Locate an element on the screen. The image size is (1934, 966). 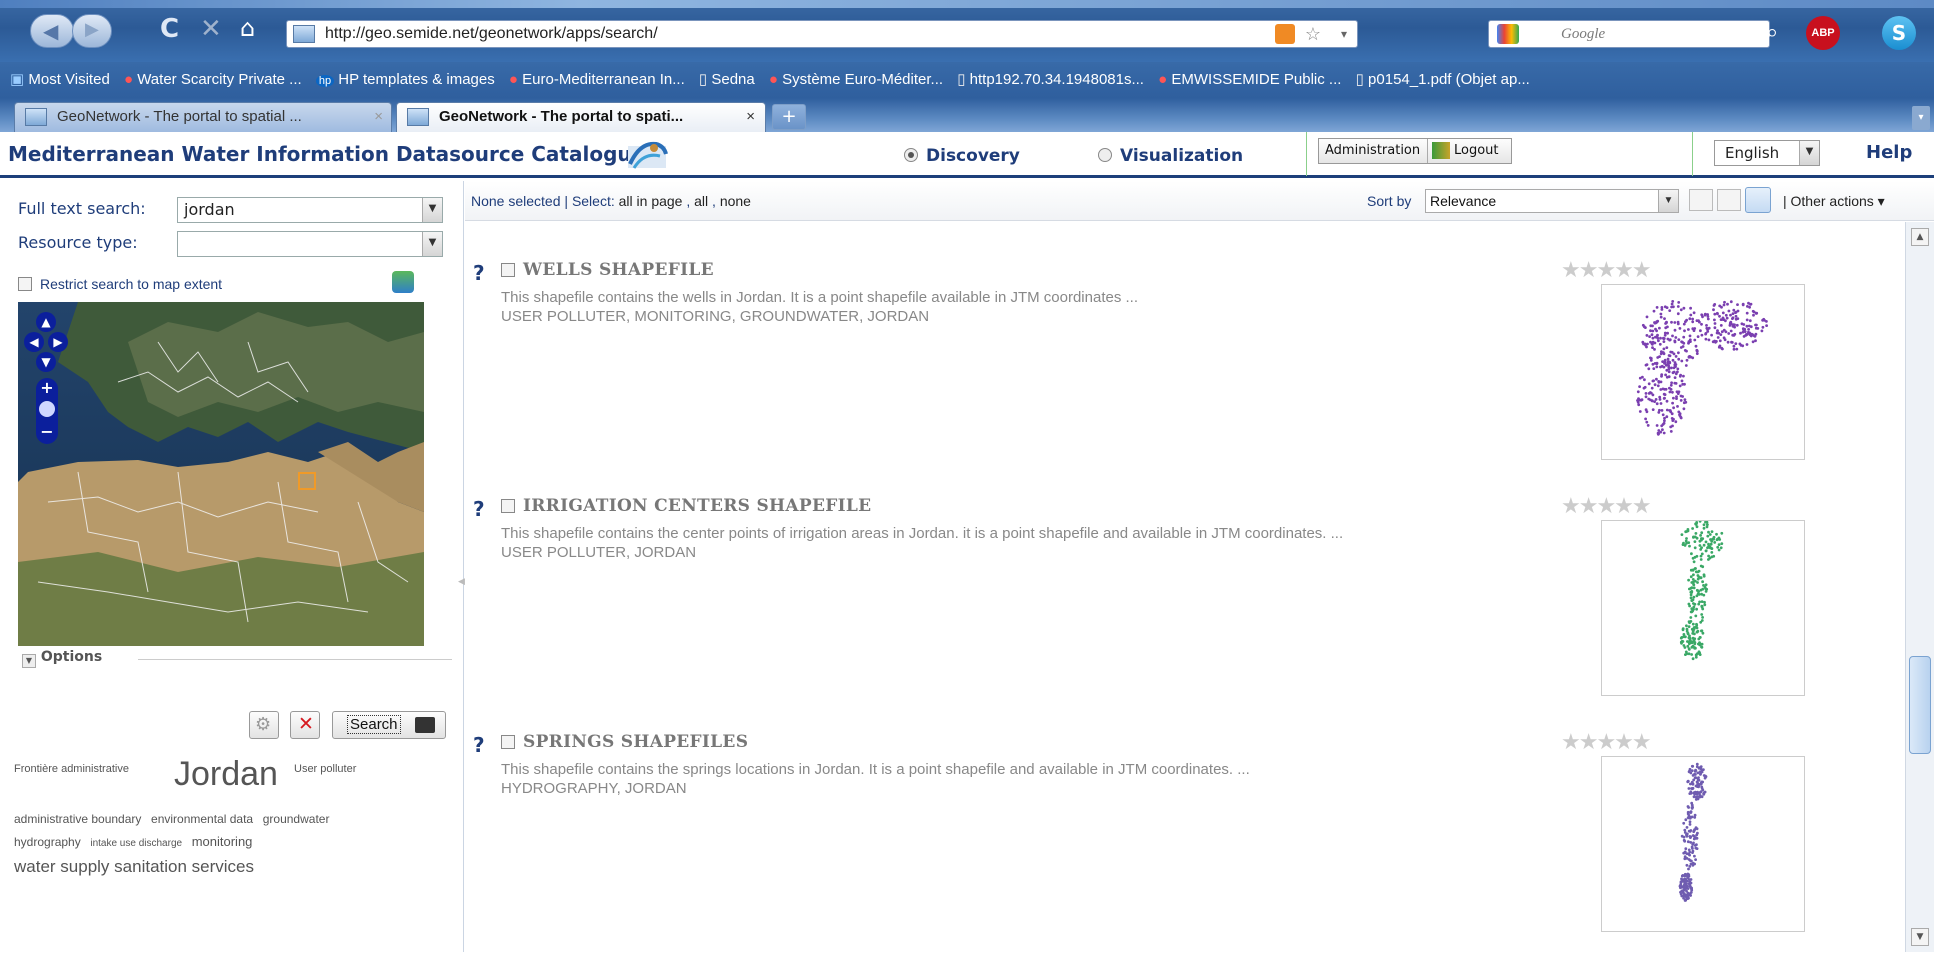
result-title: IRRIGATION CENTERS SHAPEFILE is located at coordinates (686, 506).